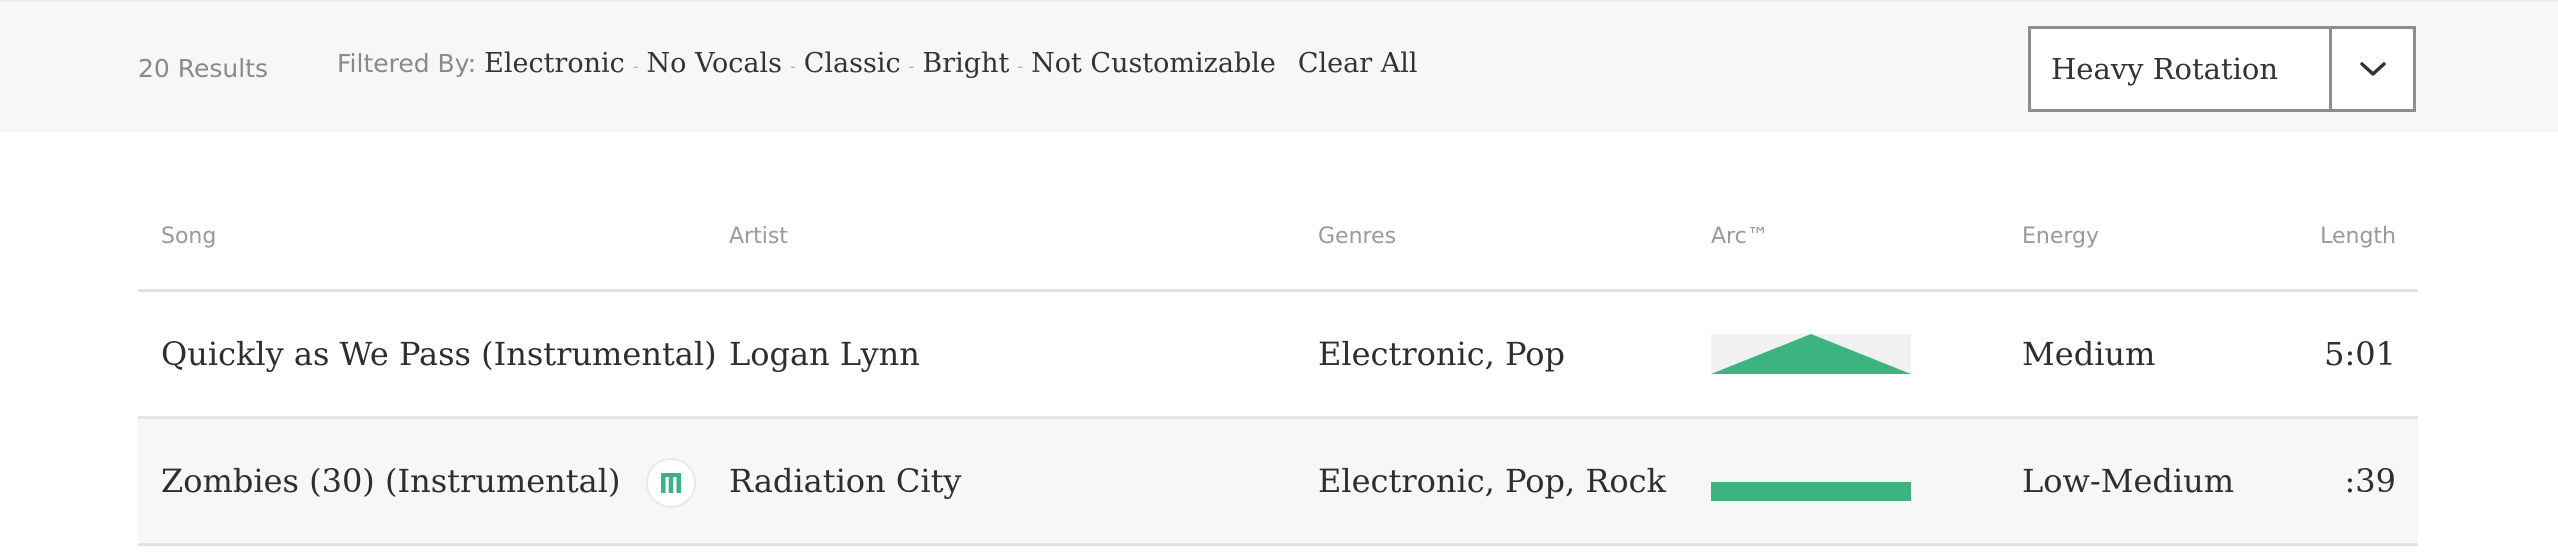  What do you see at coordinates (1358, 63) in the screenshot?
I see `clear-all-button: Clear All` at bounding box center [1358, 63].